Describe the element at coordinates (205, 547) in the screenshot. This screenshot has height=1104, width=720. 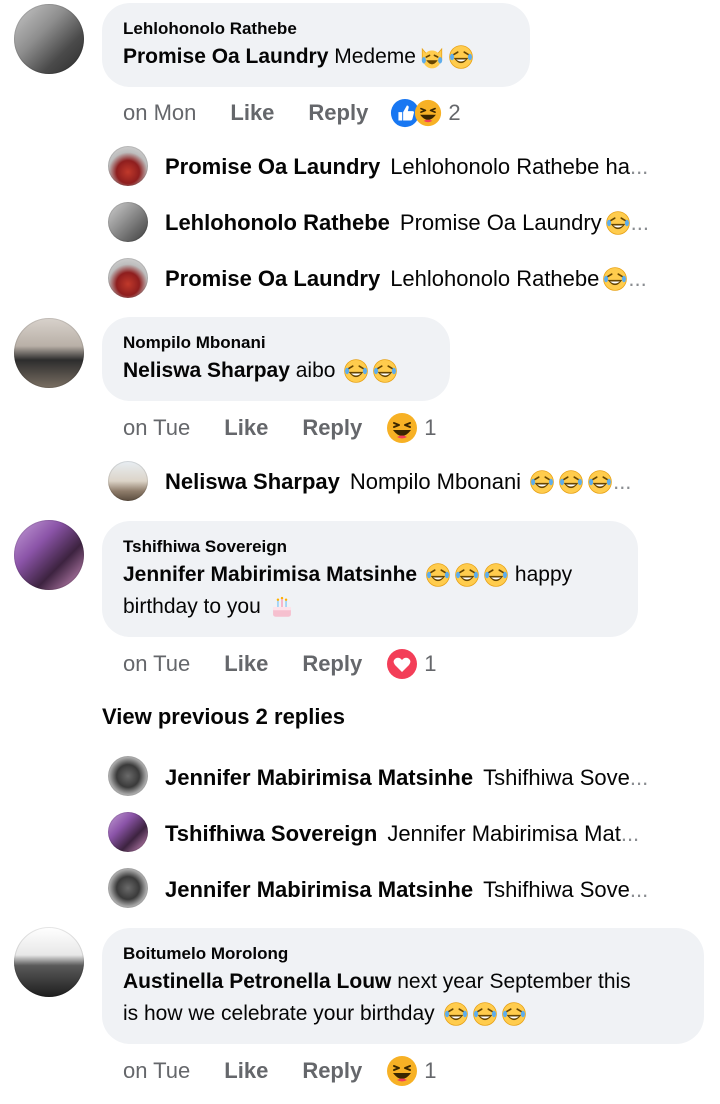
I see `comment-author: Tshifhiwa Sovereign` at that location.